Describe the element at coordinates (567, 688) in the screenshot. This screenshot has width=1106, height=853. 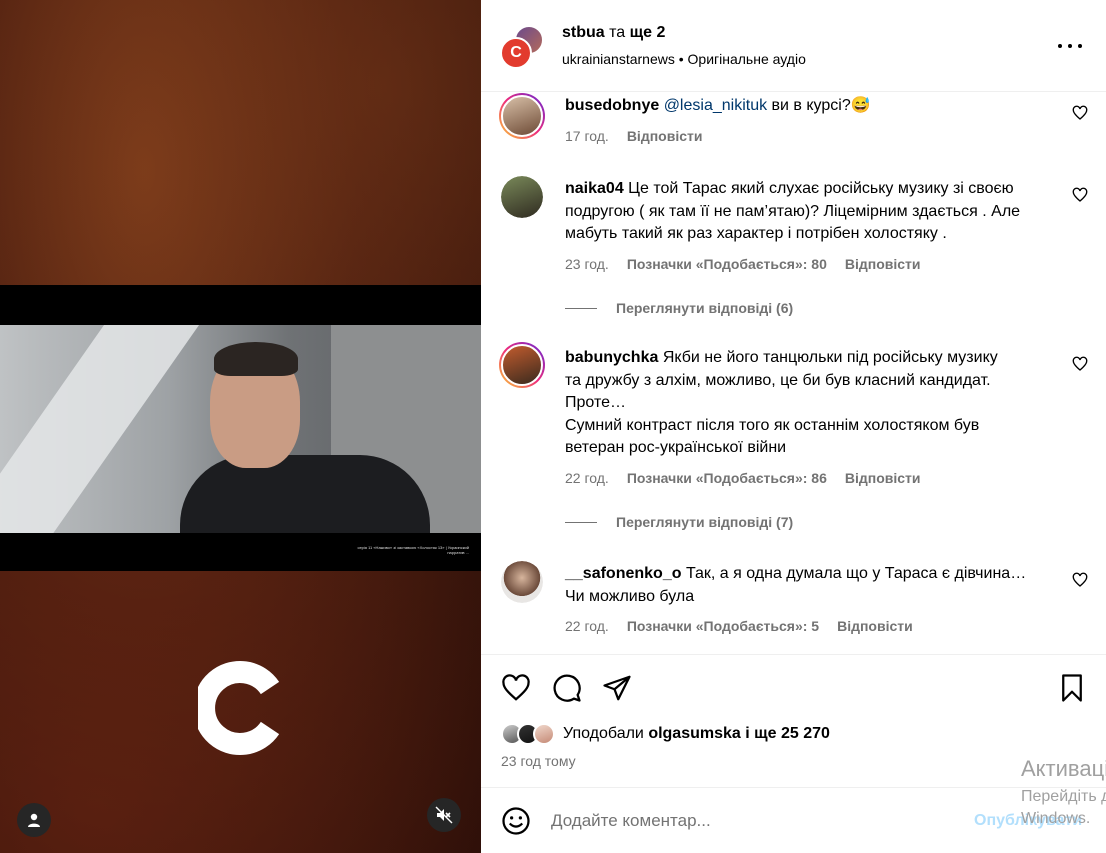
I see `comment-bubble-icon` at that location.